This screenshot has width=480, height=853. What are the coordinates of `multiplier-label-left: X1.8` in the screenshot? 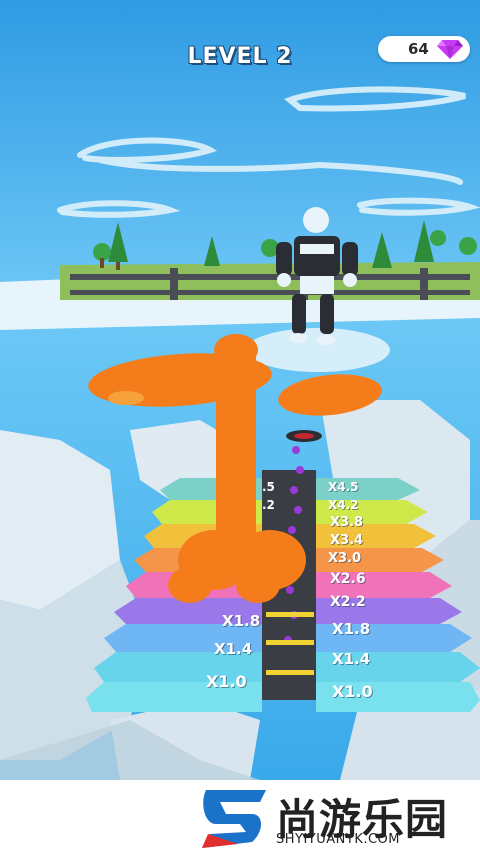 It's located at (241, 621).